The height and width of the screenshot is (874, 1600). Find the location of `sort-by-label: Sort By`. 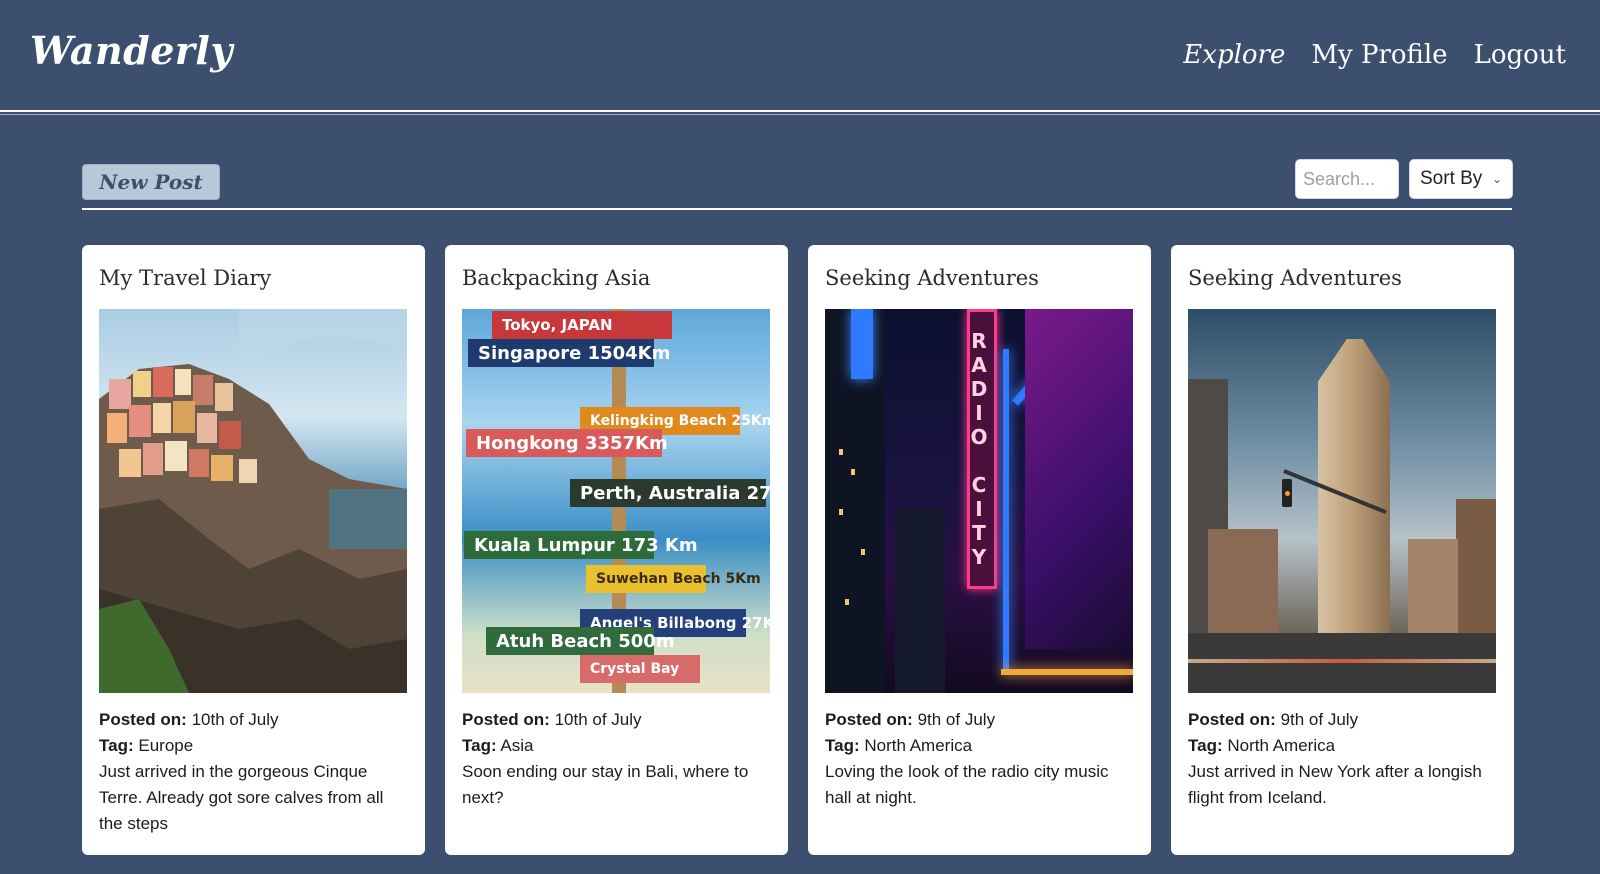

sort-by-label: Sort By is located at coordinates (1451, 178).